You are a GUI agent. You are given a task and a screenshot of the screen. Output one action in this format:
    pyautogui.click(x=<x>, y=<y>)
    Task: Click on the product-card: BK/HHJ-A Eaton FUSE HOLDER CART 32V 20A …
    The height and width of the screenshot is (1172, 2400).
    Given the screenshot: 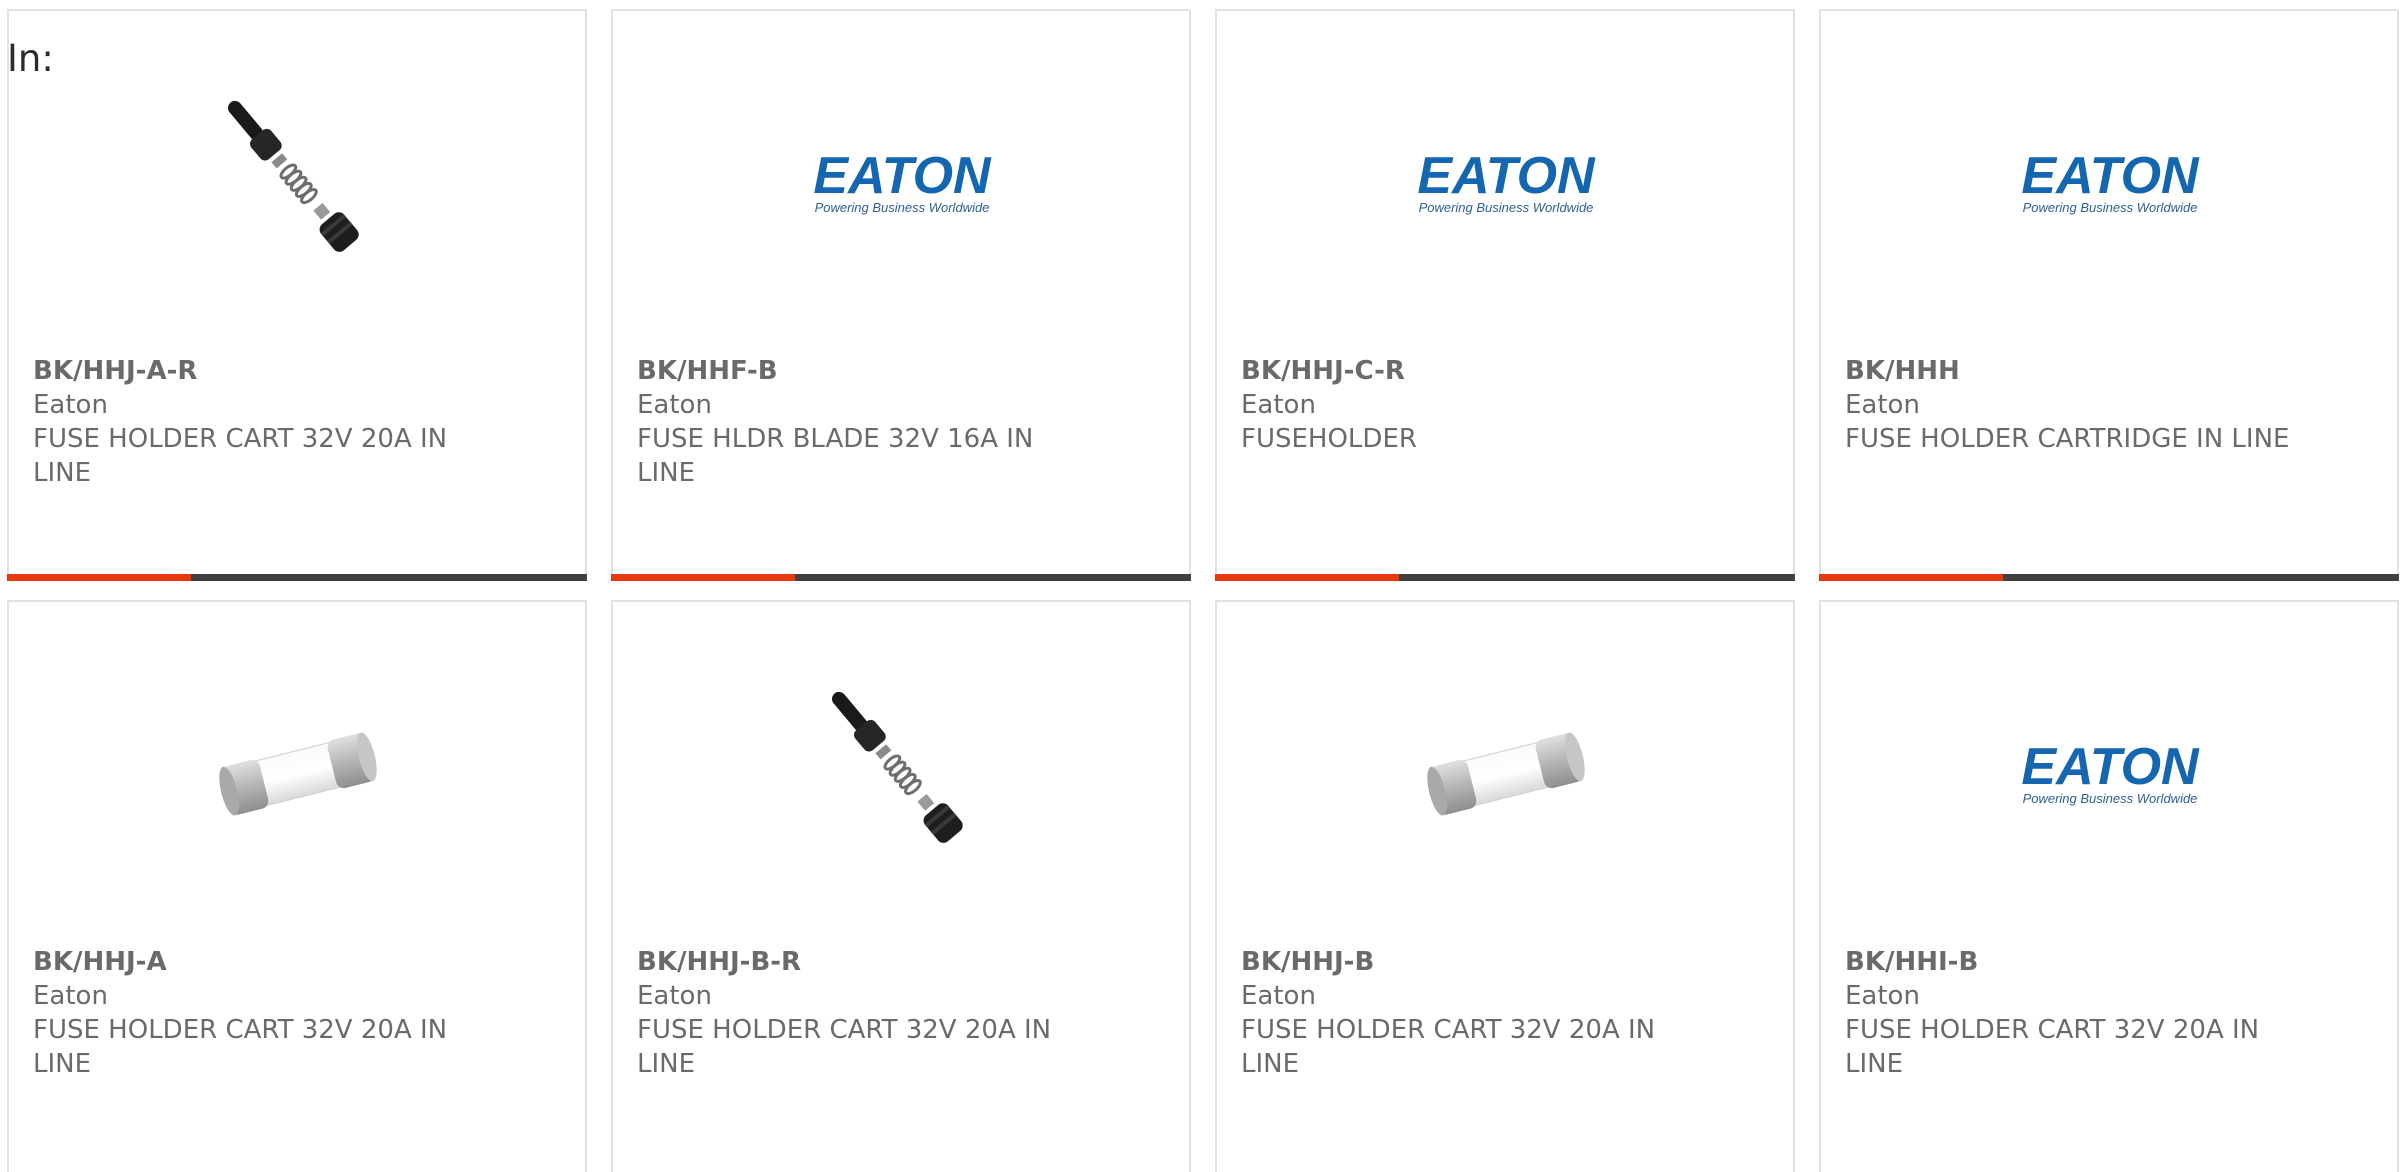 What is the action you would take?
    pyautogui.click(x=297, y=886)
    